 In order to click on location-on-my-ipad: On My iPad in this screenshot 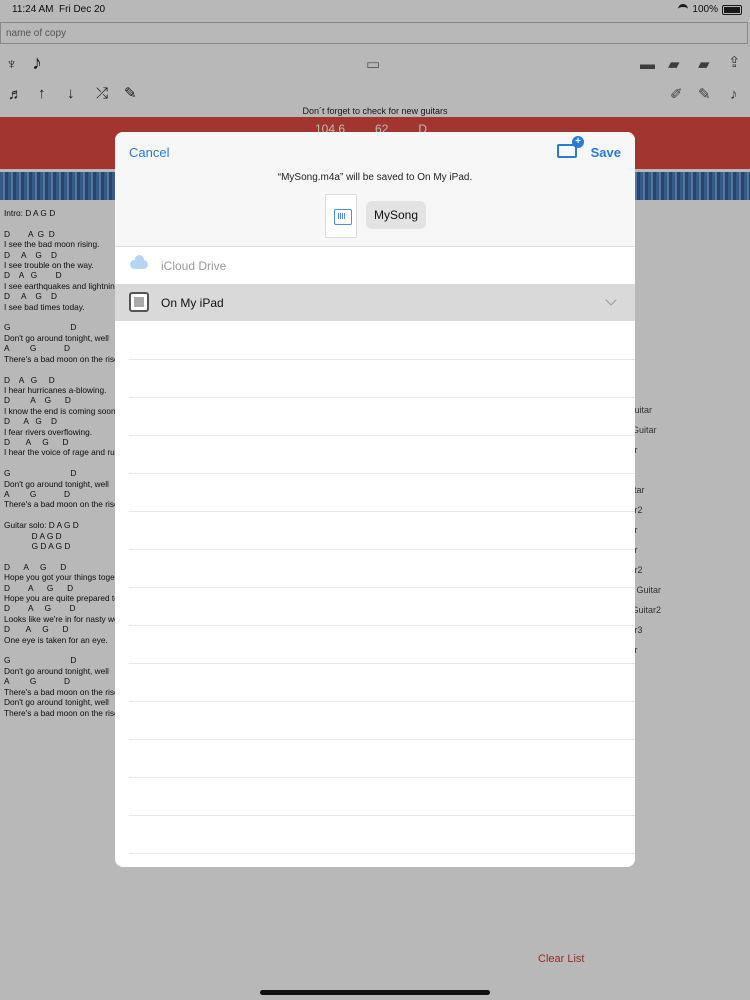, I will do `click(375, 302)`.